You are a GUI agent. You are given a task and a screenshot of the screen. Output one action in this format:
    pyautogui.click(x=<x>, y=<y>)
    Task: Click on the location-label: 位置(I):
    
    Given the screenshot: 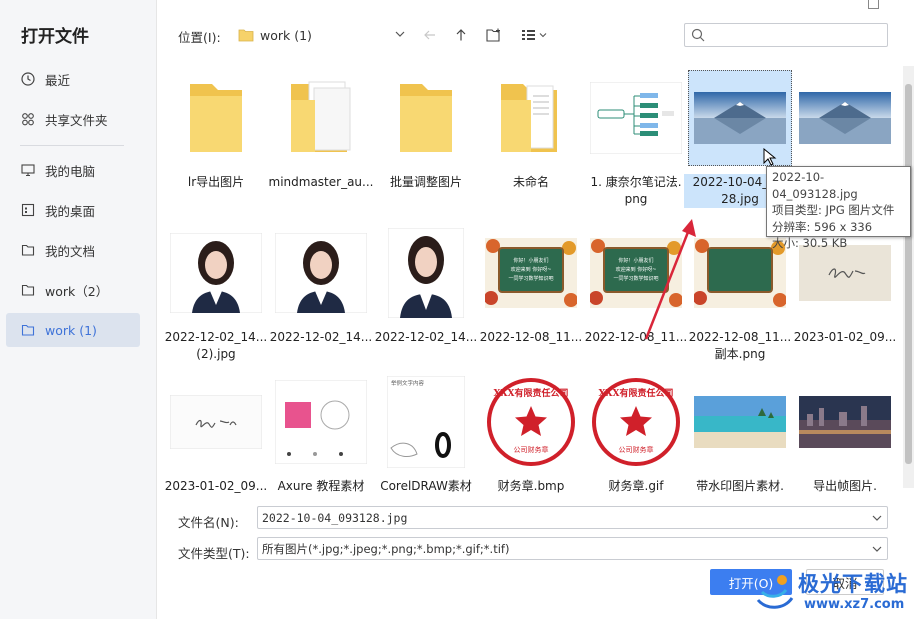 What is the action you would take?
    pyautogui.click(x=199, y=37)
    